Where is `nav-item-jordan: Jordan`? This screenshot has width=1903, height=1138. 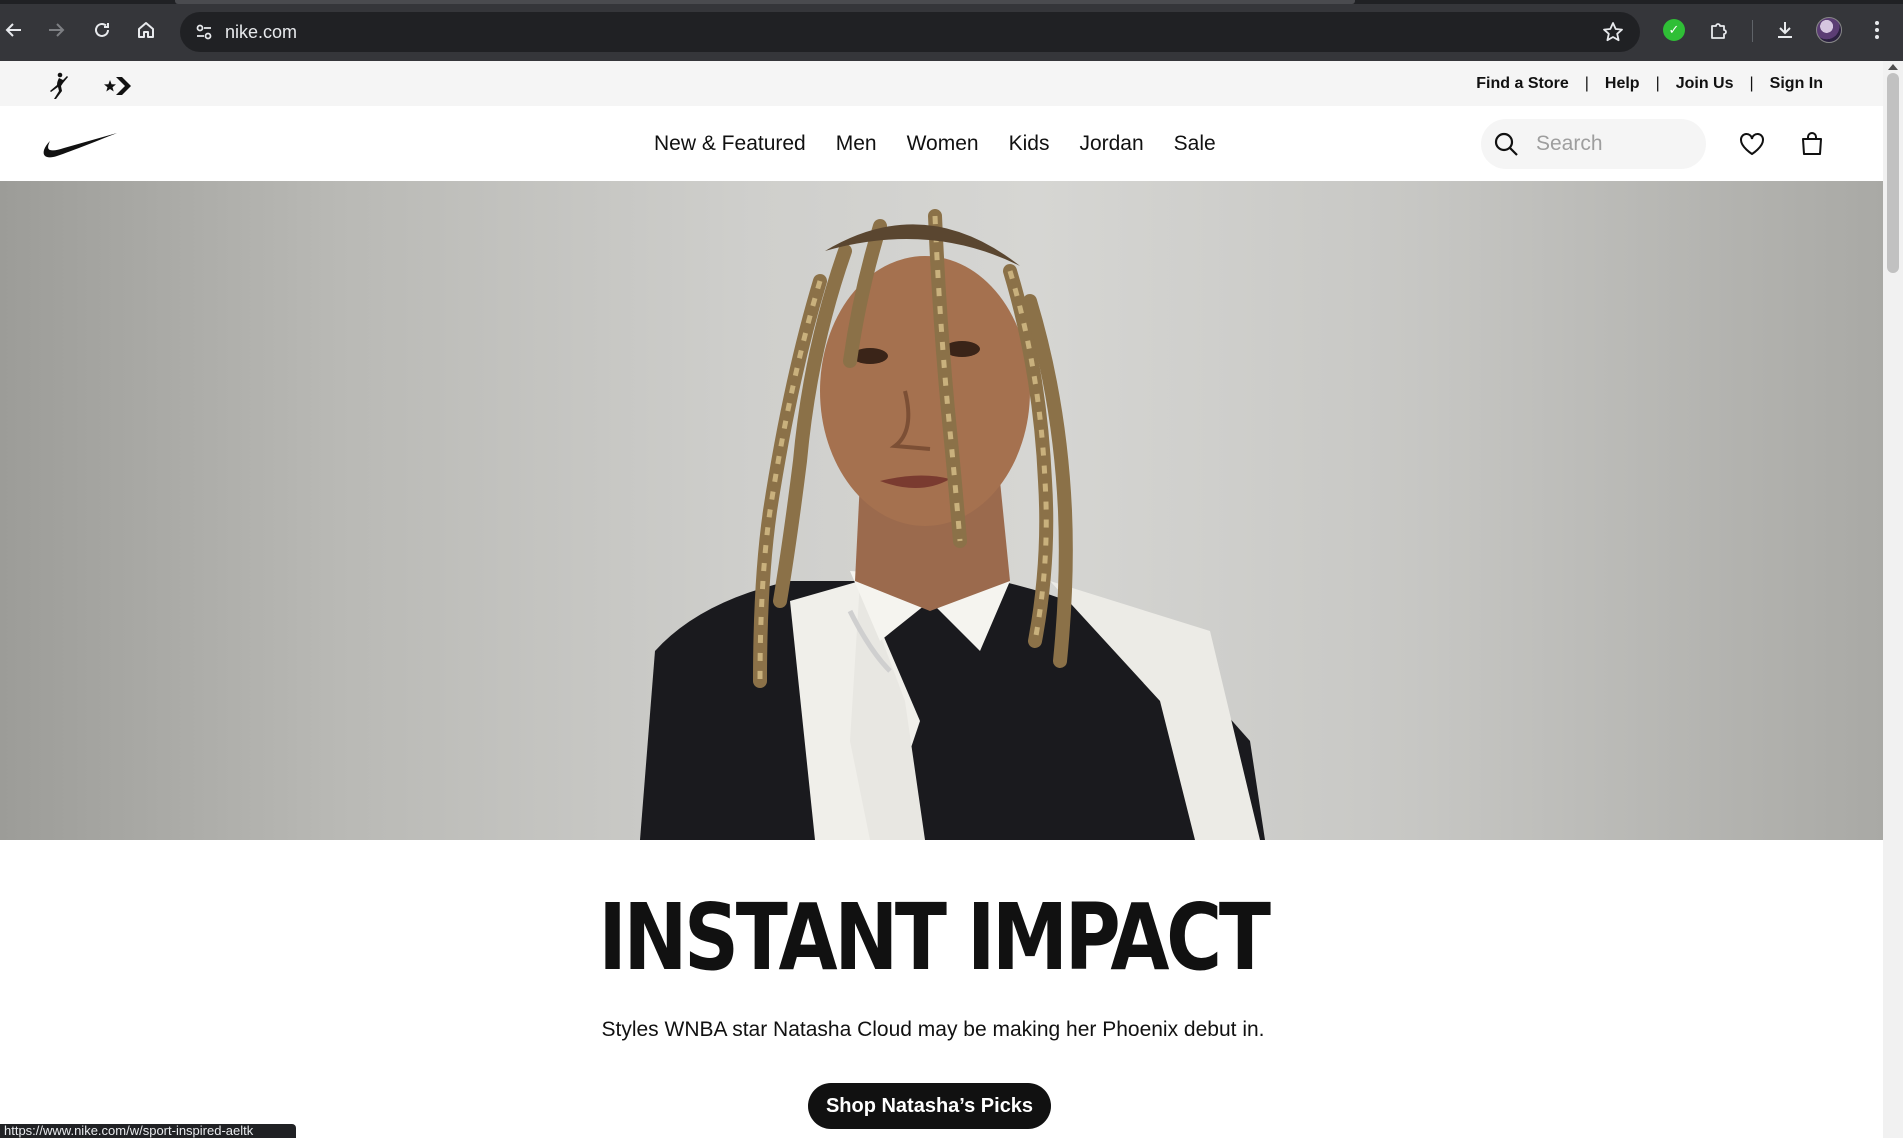 nav-item-jordan: Jordan is located at coordinates (1111, 144).